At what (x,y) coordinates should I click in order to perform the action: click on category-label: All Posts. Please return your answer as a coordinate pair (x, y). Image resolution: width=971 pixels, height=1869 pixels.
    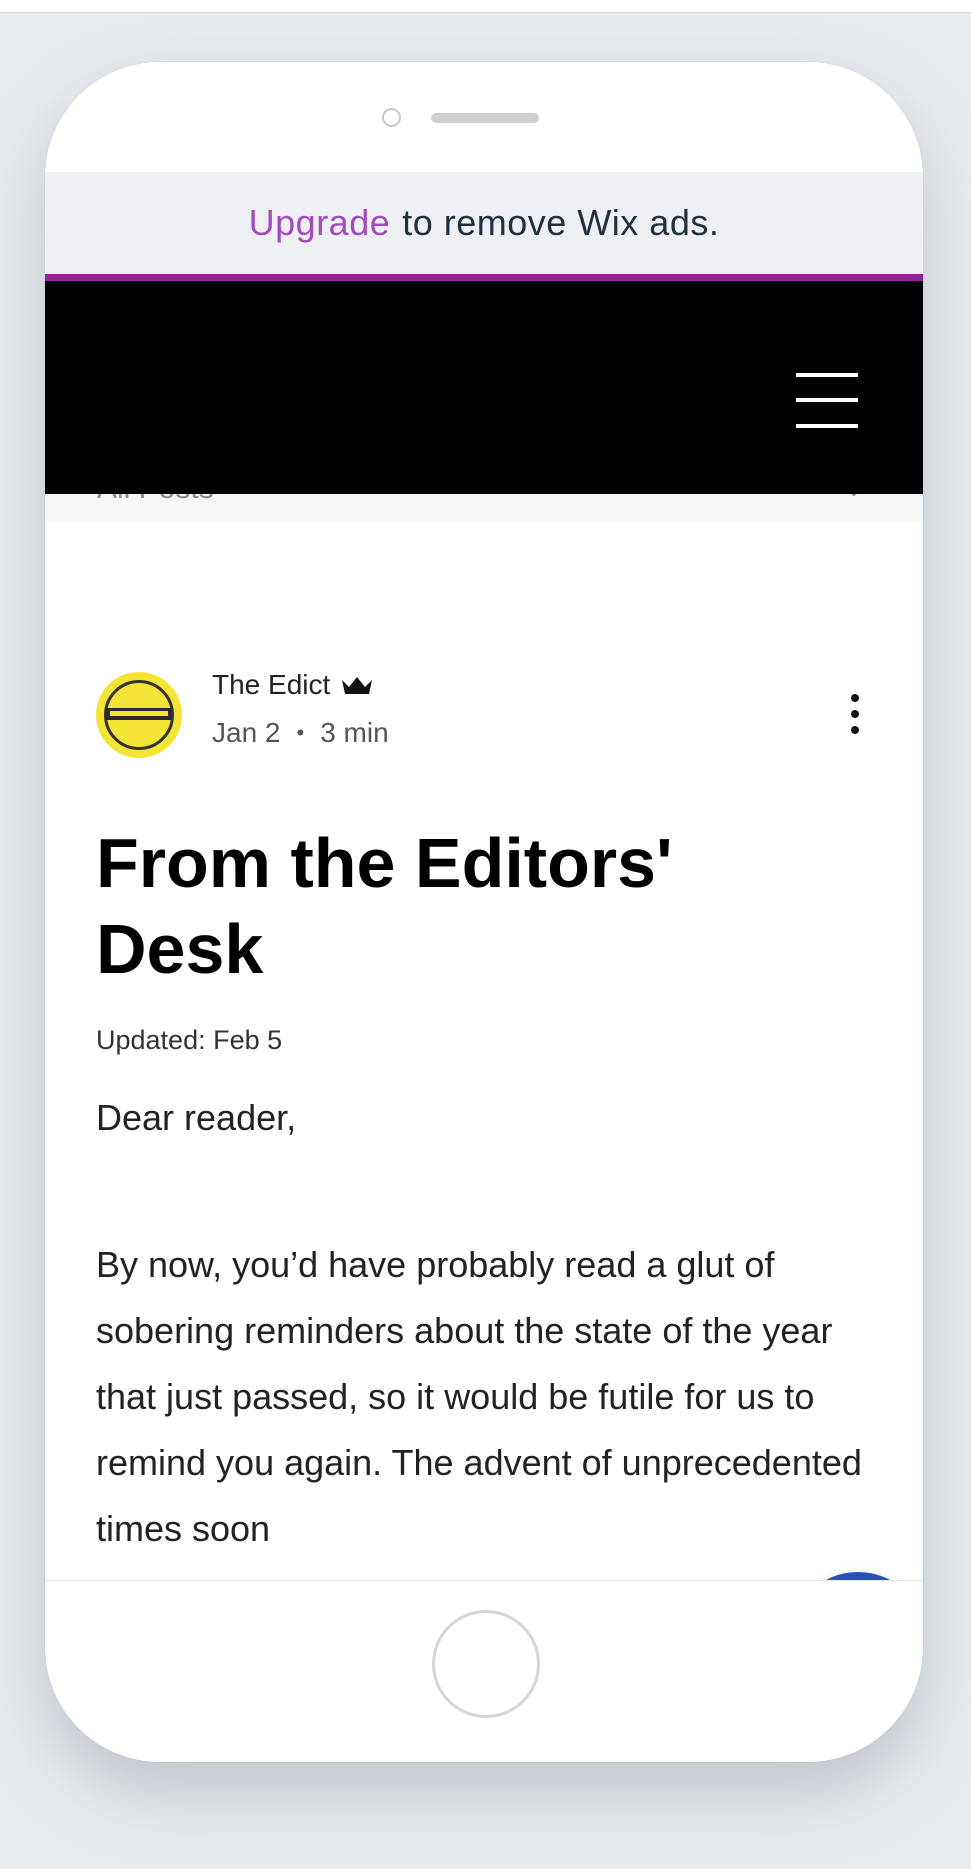
    Looking at the image, I should click on (155, 500).